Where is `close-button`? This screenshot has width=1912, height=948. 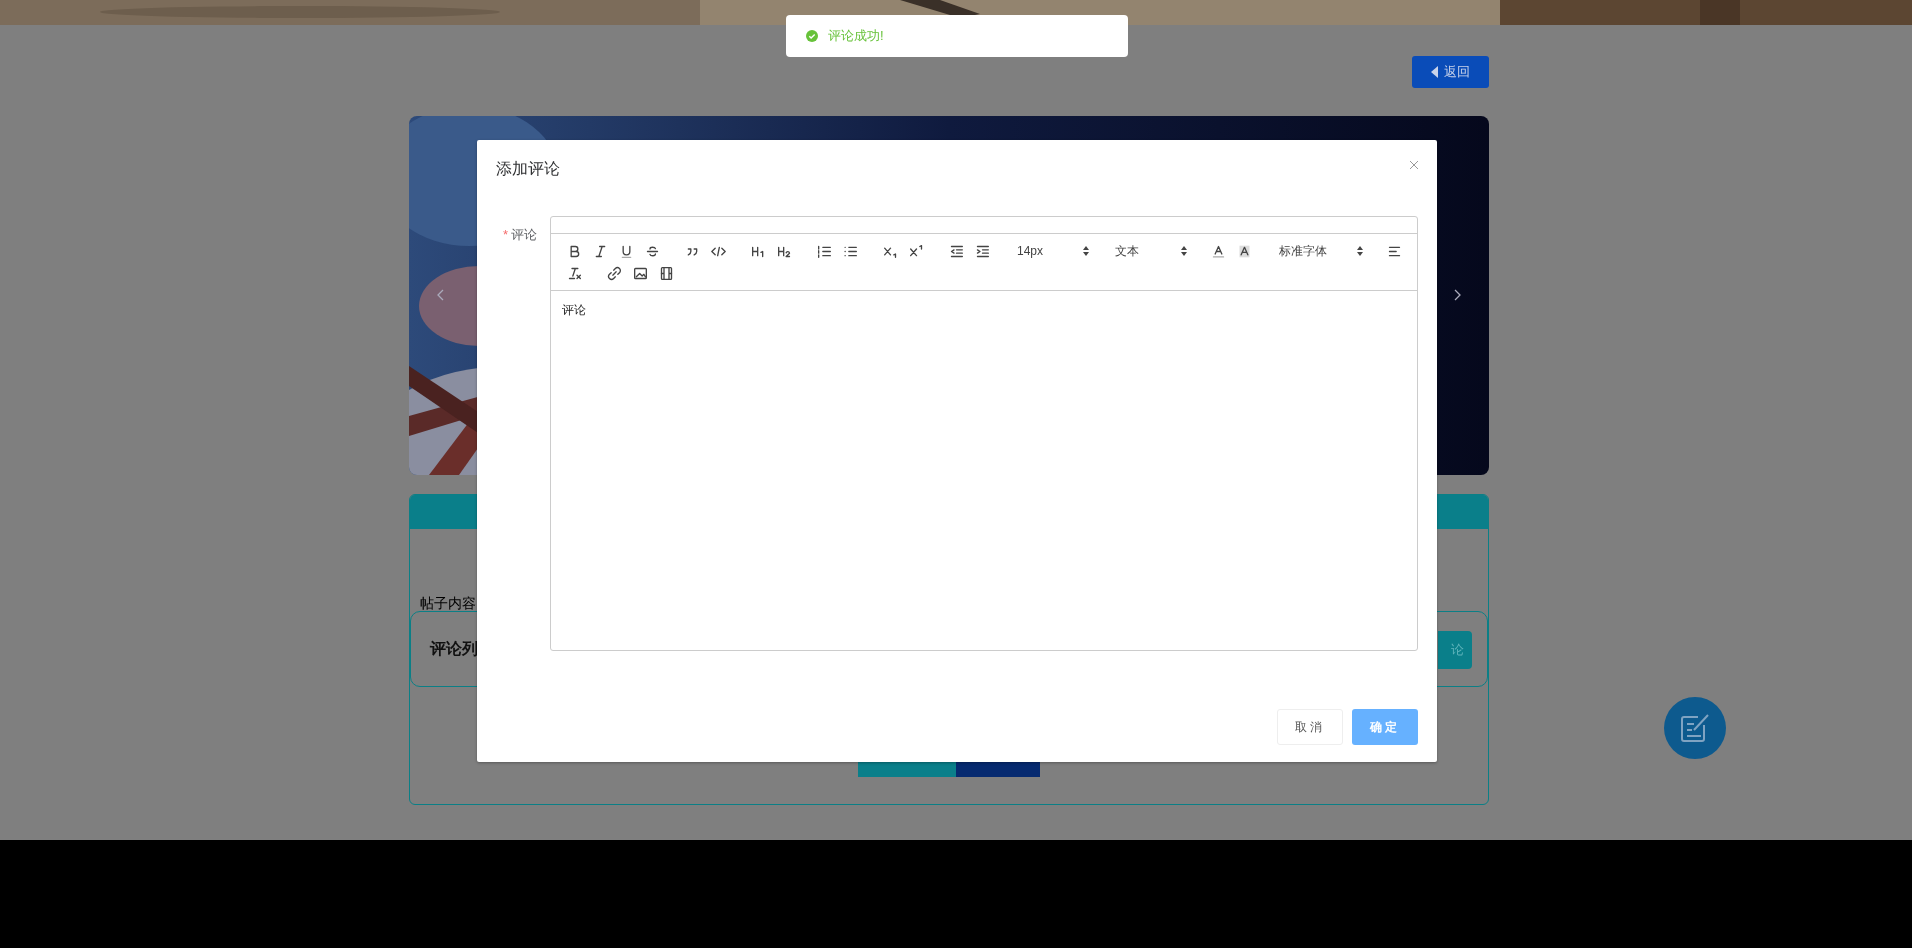
close-button is located at coordinates (1414, 165).